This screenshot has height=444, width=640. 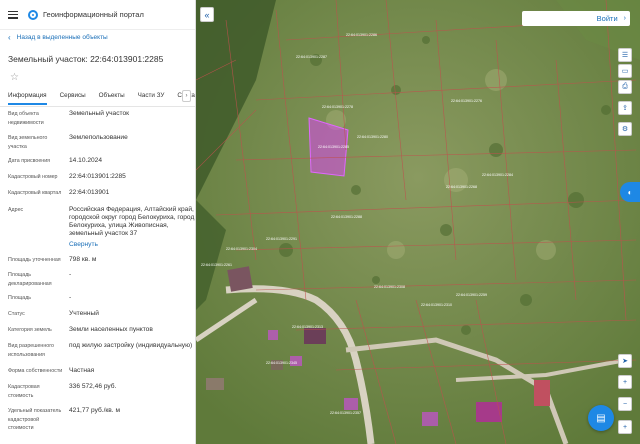 I want to click on map-label: 22:64:013901:2278, so click(x=337, y=107).